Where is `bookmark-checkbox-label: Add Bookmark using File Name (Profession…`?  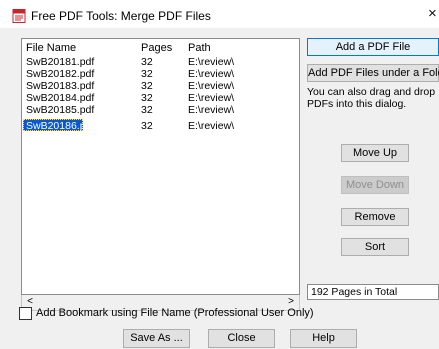
bookmark-checkbox-label: Add Bookmark using File Name (Profession… is located at coordinates (175, 313).